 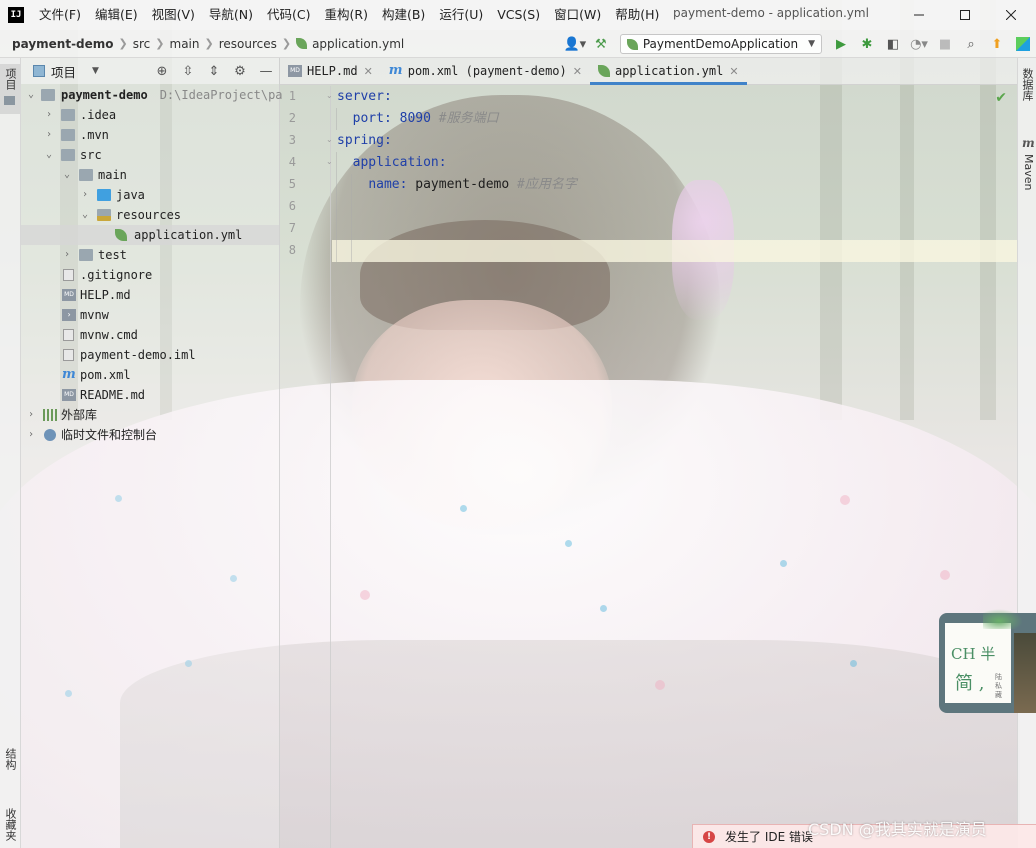 I want to click on minimize-icon, so click(x=919, y=15).